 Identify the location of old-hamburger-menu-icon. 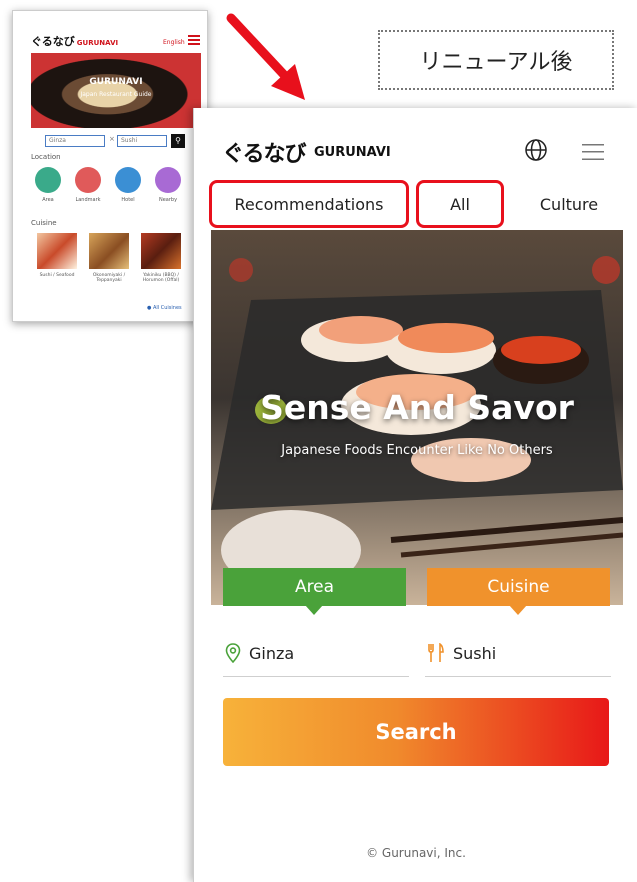
(194, 40).